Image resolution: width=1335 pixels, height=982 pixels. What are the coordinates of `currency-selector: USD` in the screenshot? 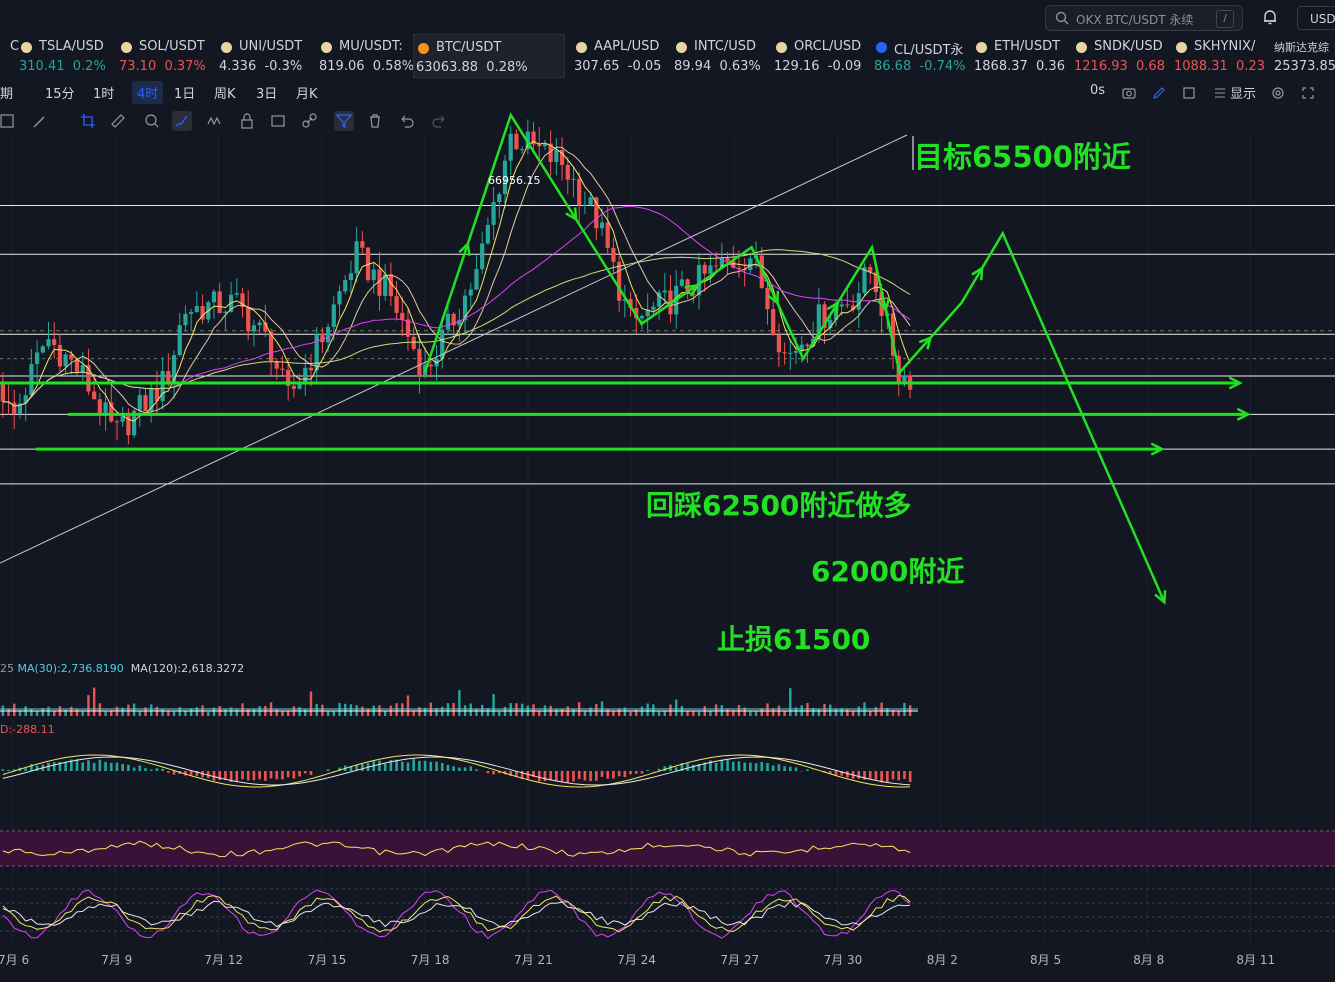 It's located at (1316, 18).